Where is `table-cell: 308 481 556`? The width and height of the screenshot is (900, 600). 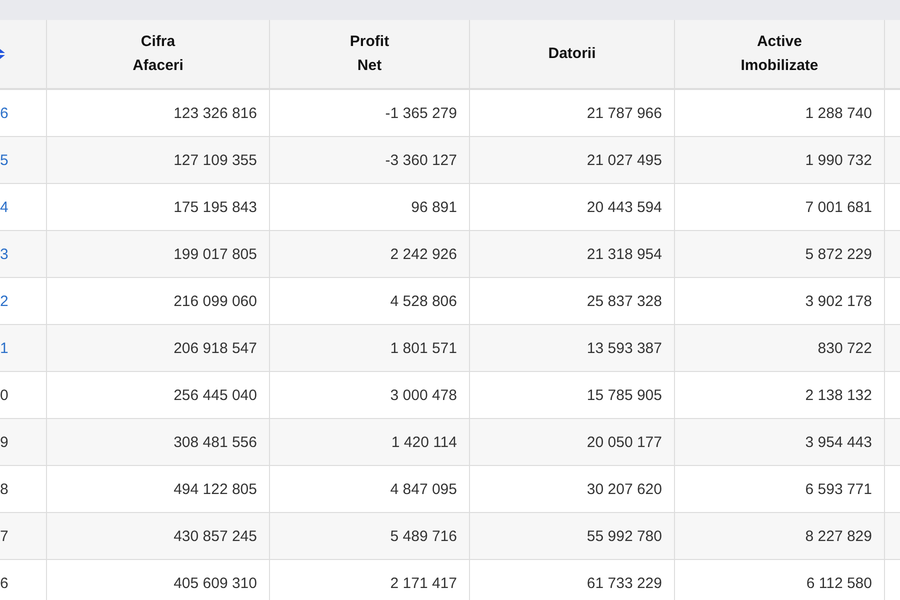
table-cell: 308 481 556 is located at coordinates (158, 442).